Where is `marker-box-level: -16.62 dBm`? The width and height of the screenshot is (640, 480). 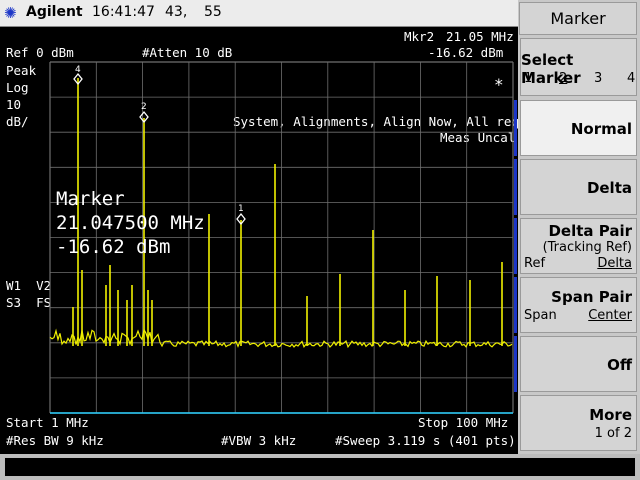
marker-box-level: -16.62 dBm is located at coordinates (113, 247).